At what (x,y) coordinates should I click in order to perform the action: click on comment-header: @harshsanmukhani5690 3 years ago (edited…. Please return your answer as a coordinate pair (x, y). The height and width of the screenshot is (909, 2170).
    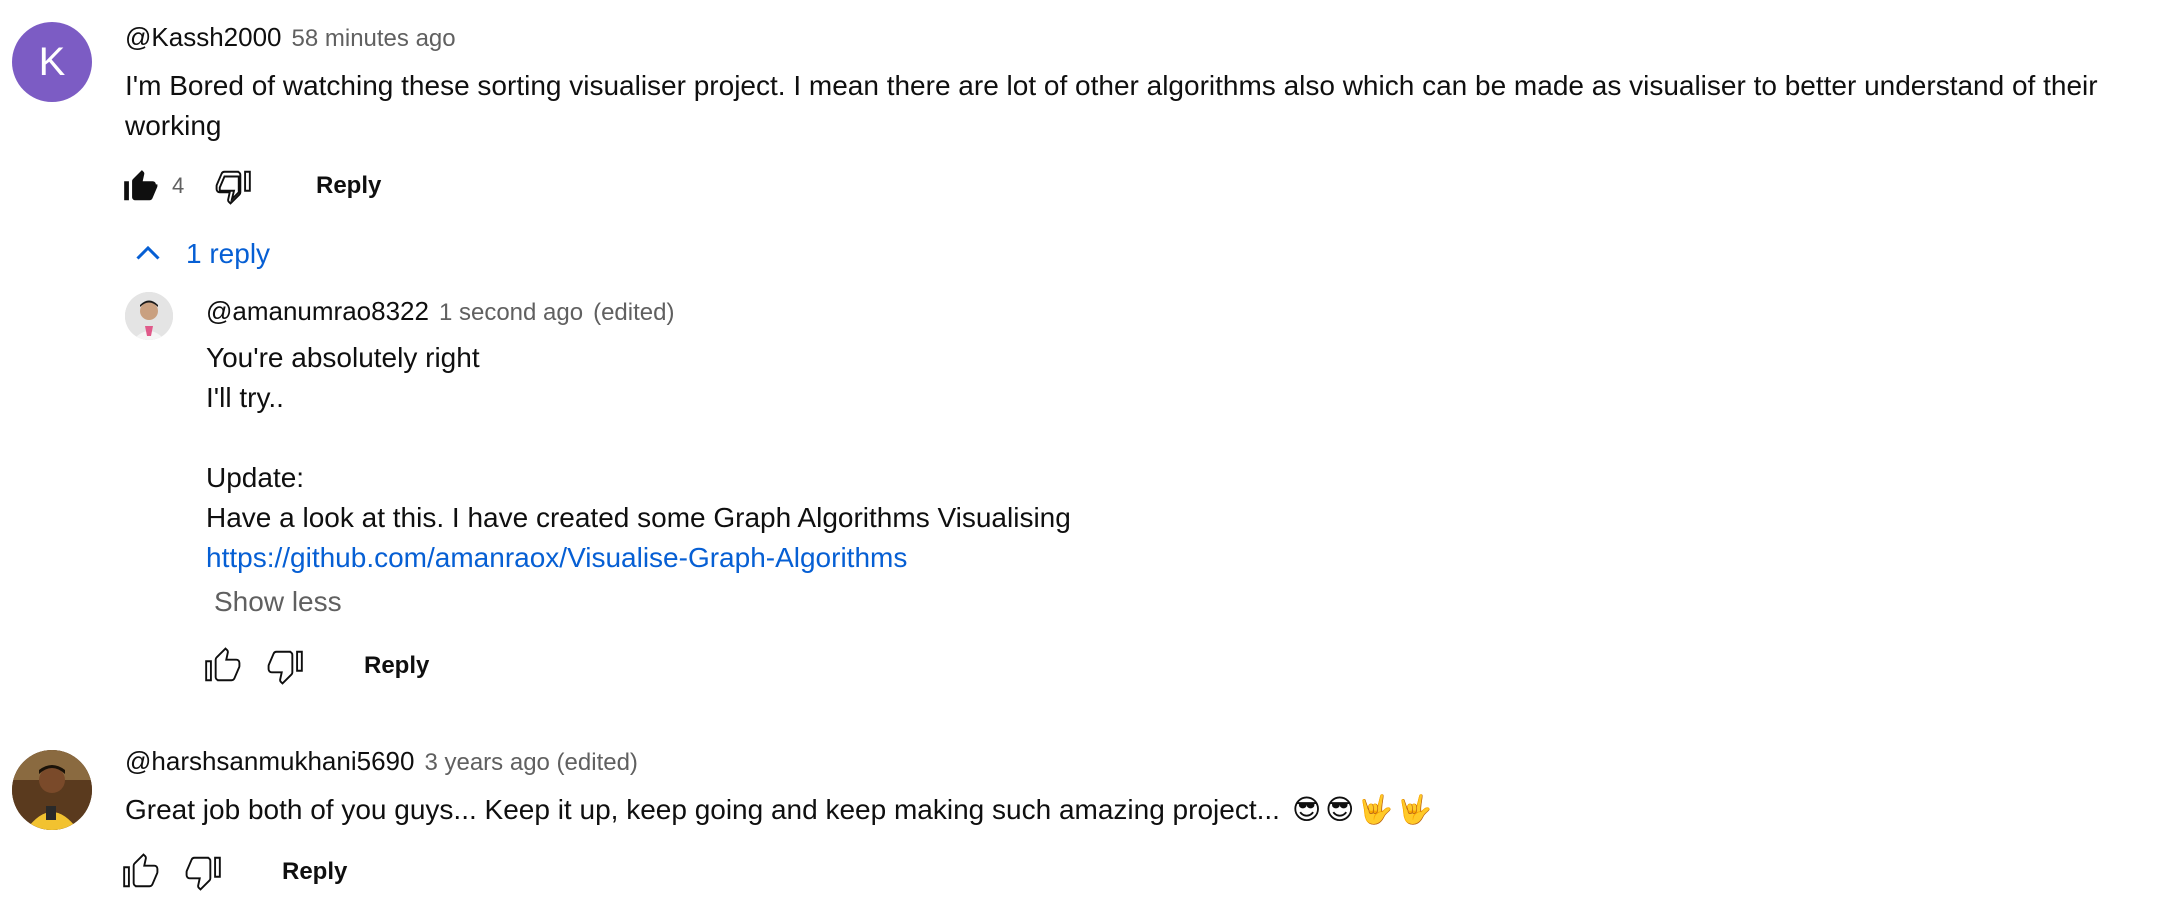
    Looking at the image, I should click on (381, 761).